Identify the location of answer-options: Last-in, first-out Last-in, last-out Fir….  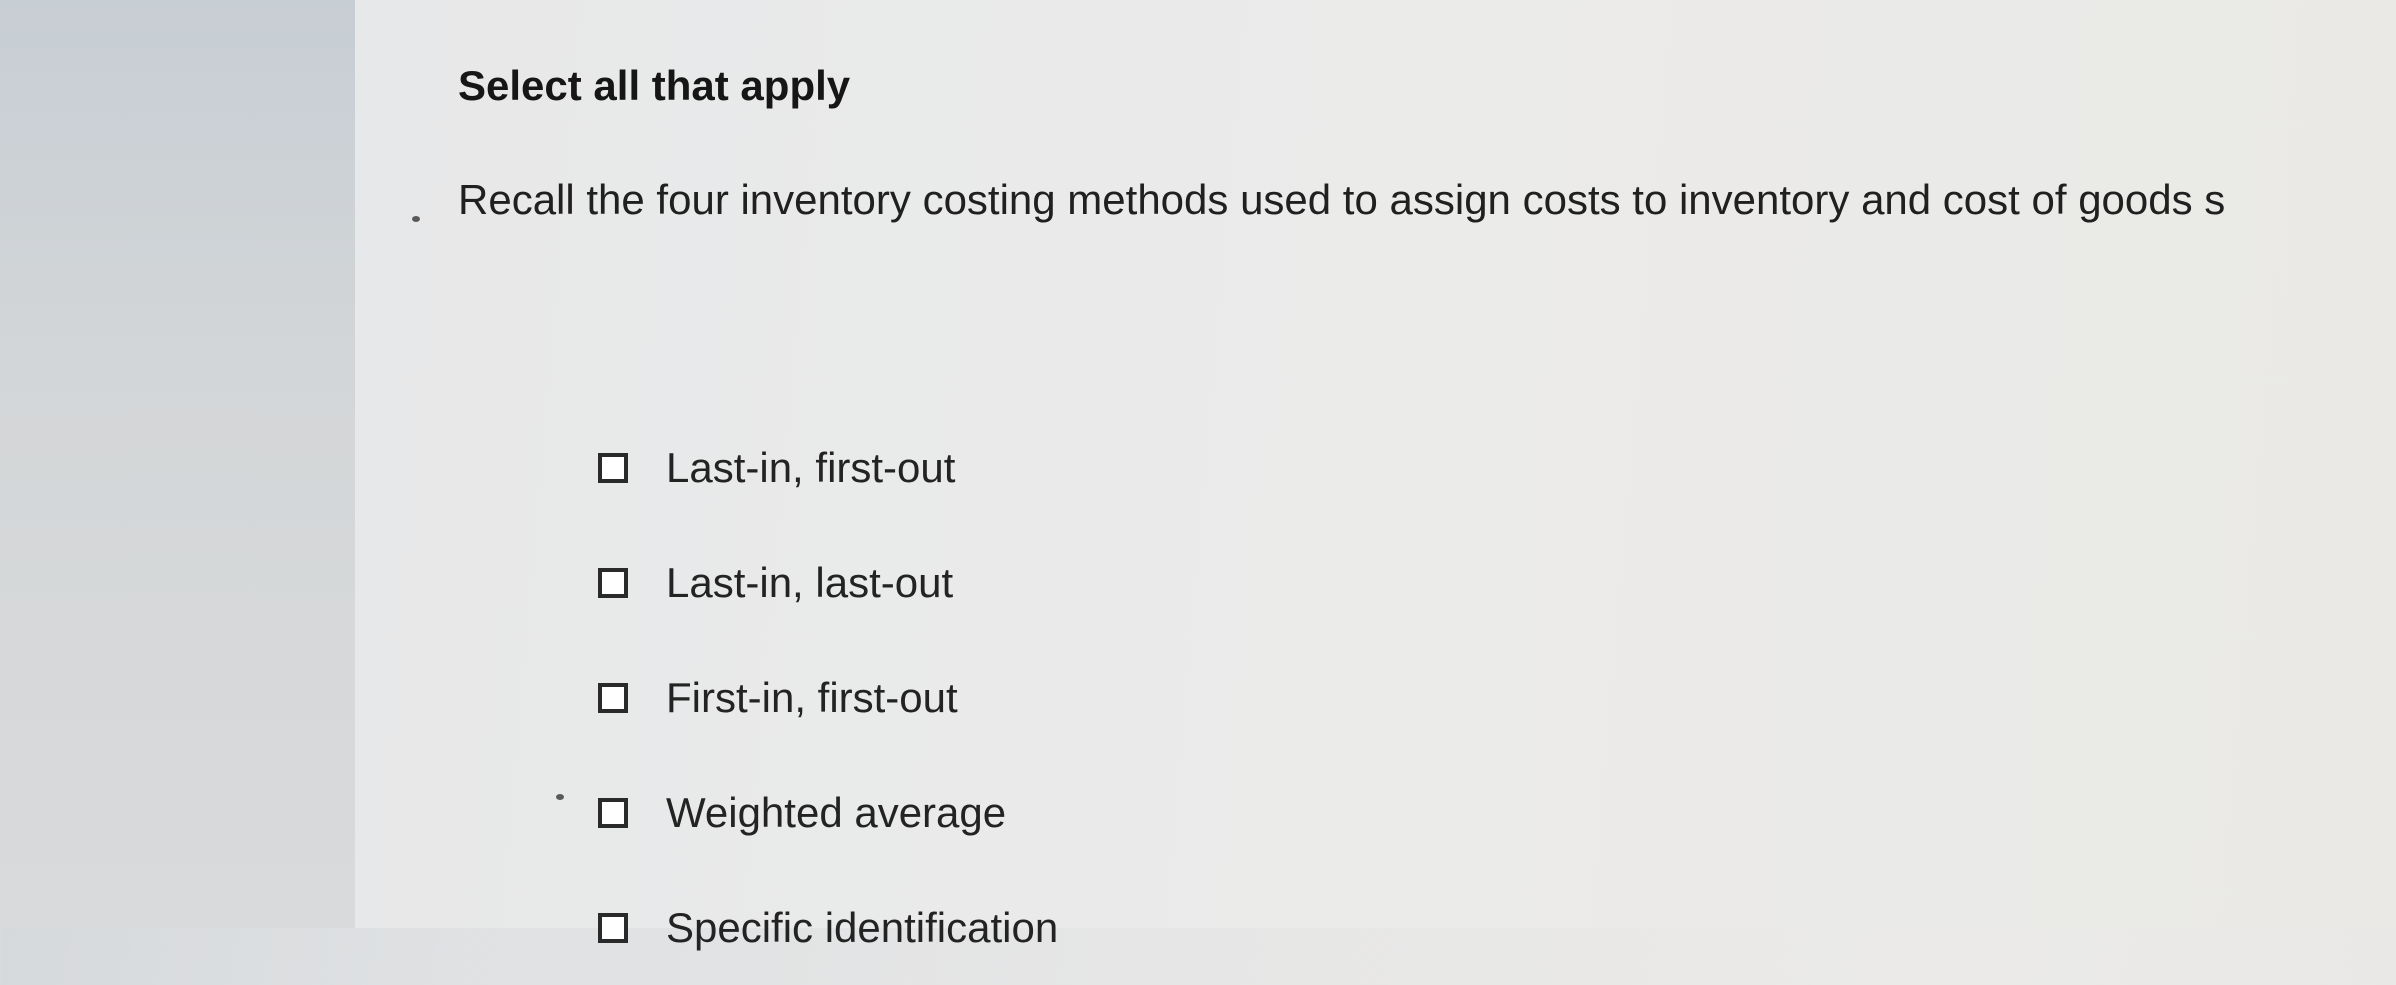
(828, 697).